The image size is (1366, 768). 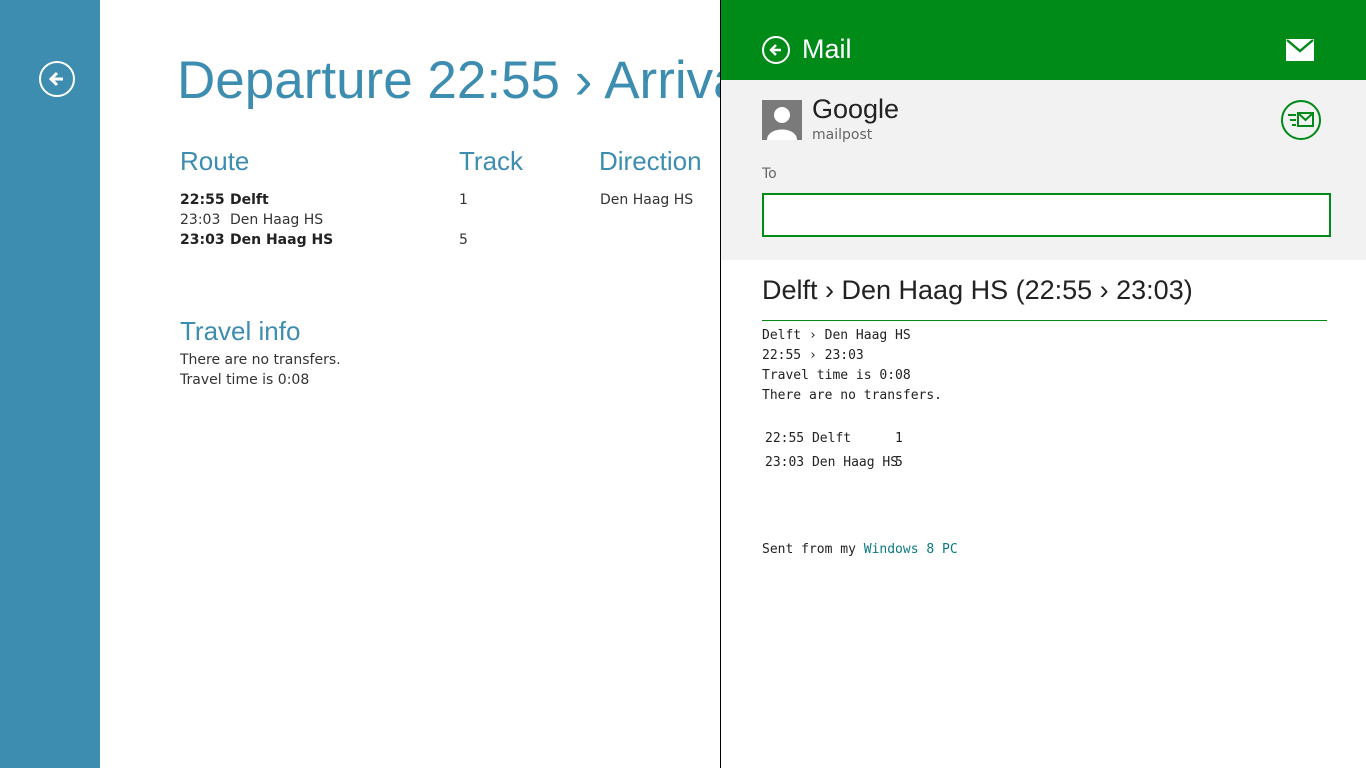 I want to click on envelope-icon, so click(x=1300, y=50).